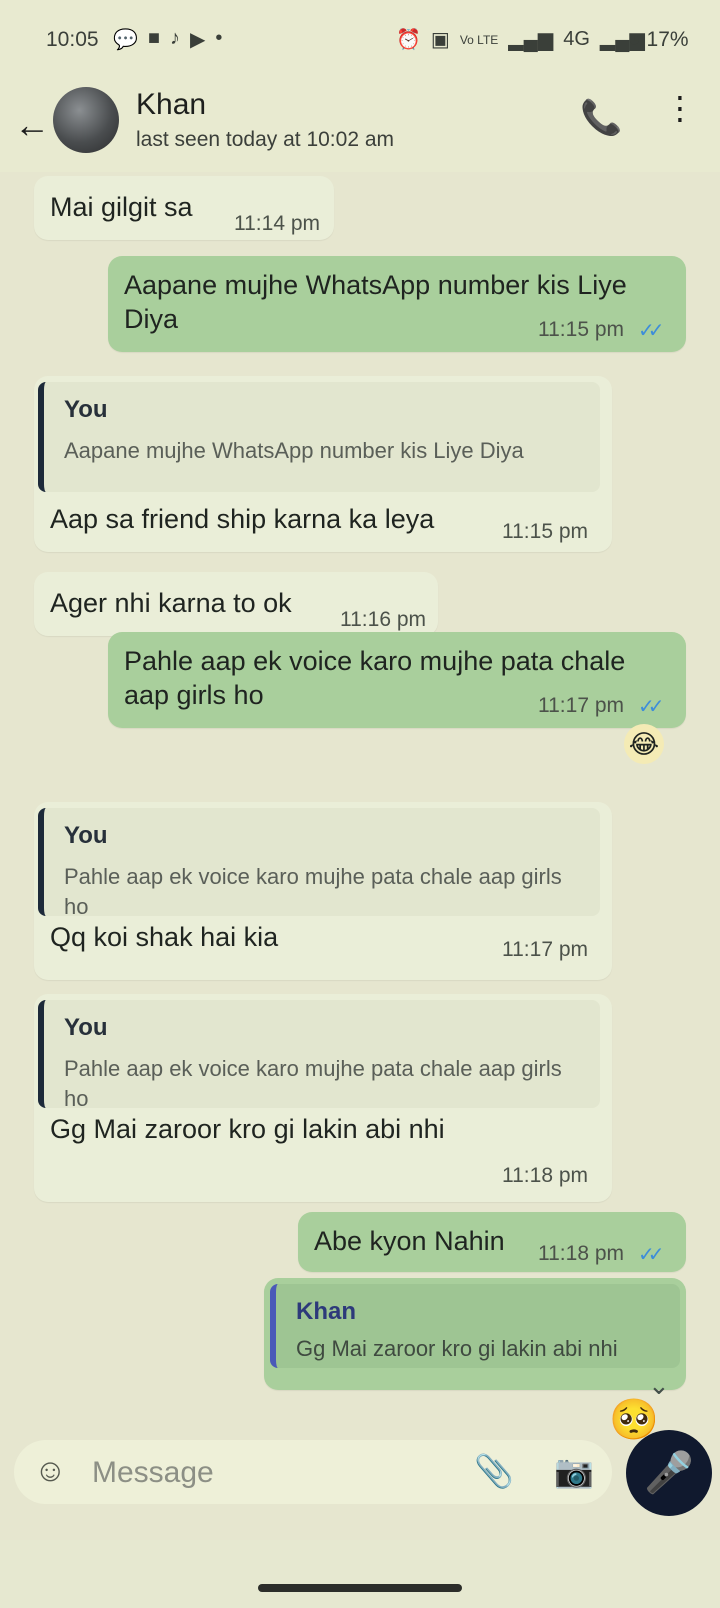  What do you see at coordinates (171, 105) in the screenshot?
I see `contact-name: Khan` at bounding box center [171, 105].